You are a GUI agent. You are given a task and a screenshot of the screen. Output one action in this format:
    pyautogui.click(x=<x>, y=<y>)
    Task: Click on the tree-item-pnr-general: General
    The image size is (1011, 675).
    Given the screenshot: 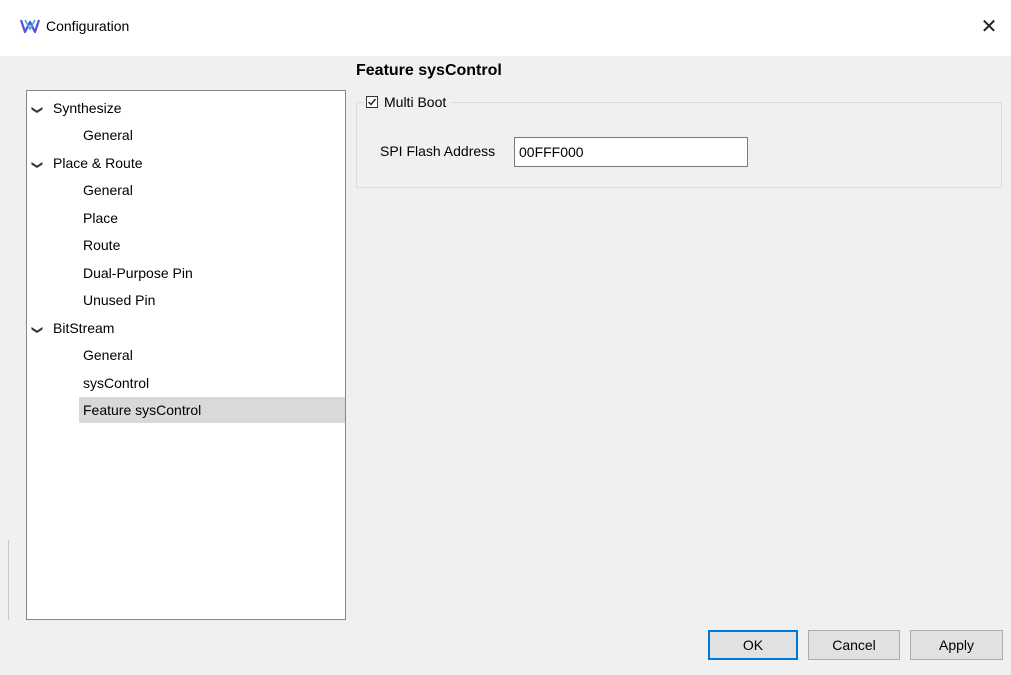 What is the action you would take?
    pyautogui.click(x=106, y=190)
    